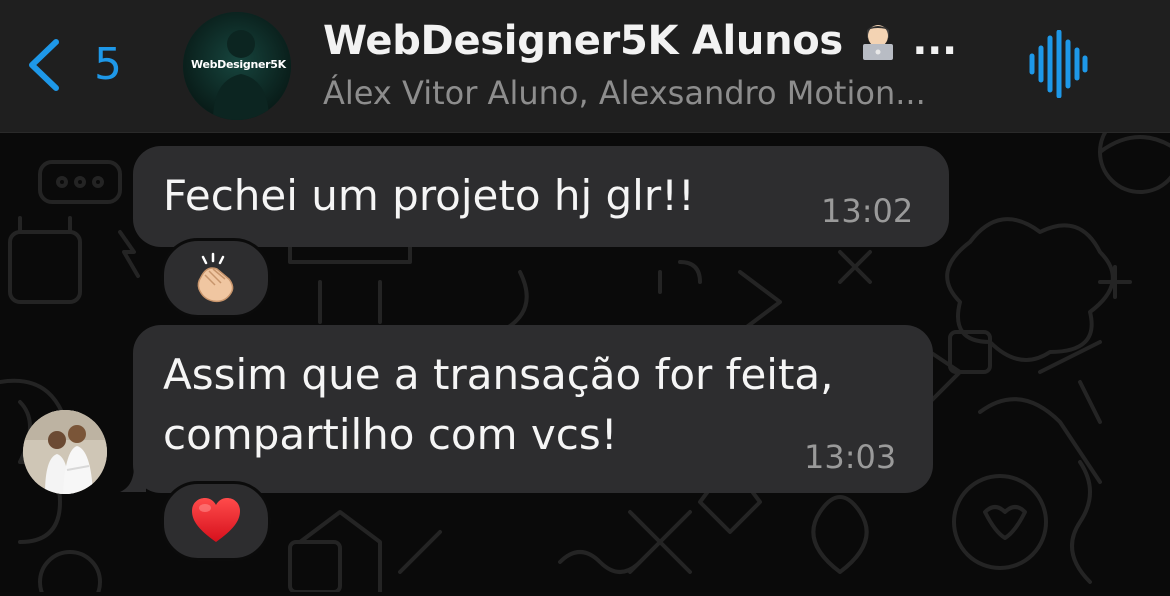 Image resolution: width=1170 pixels, height=596 pixels. I want to click on red-heart-emoji, so click(216, 520).